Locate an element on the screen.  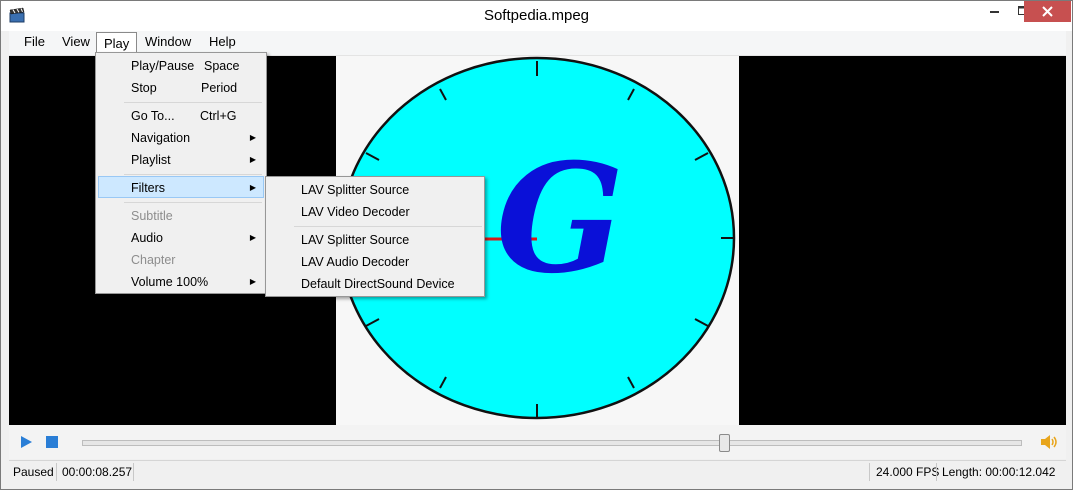
close-button is located at coordinates (1047, 11).